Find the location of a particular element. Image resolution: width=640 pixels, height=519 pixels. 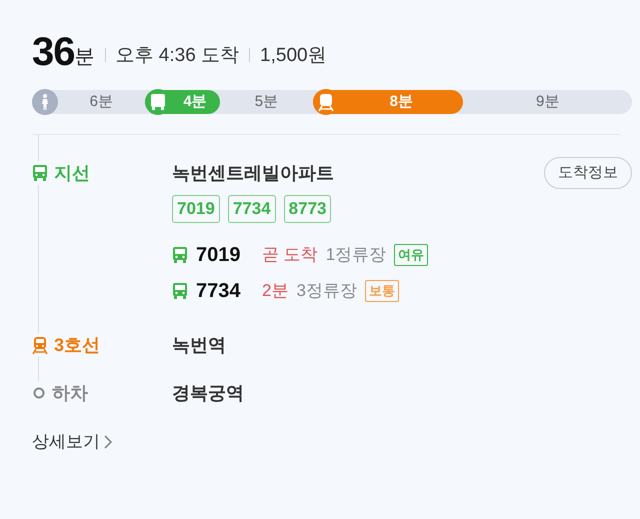

station-name: 녹번센트레빌아파트 is located at coordinates (253, 173).